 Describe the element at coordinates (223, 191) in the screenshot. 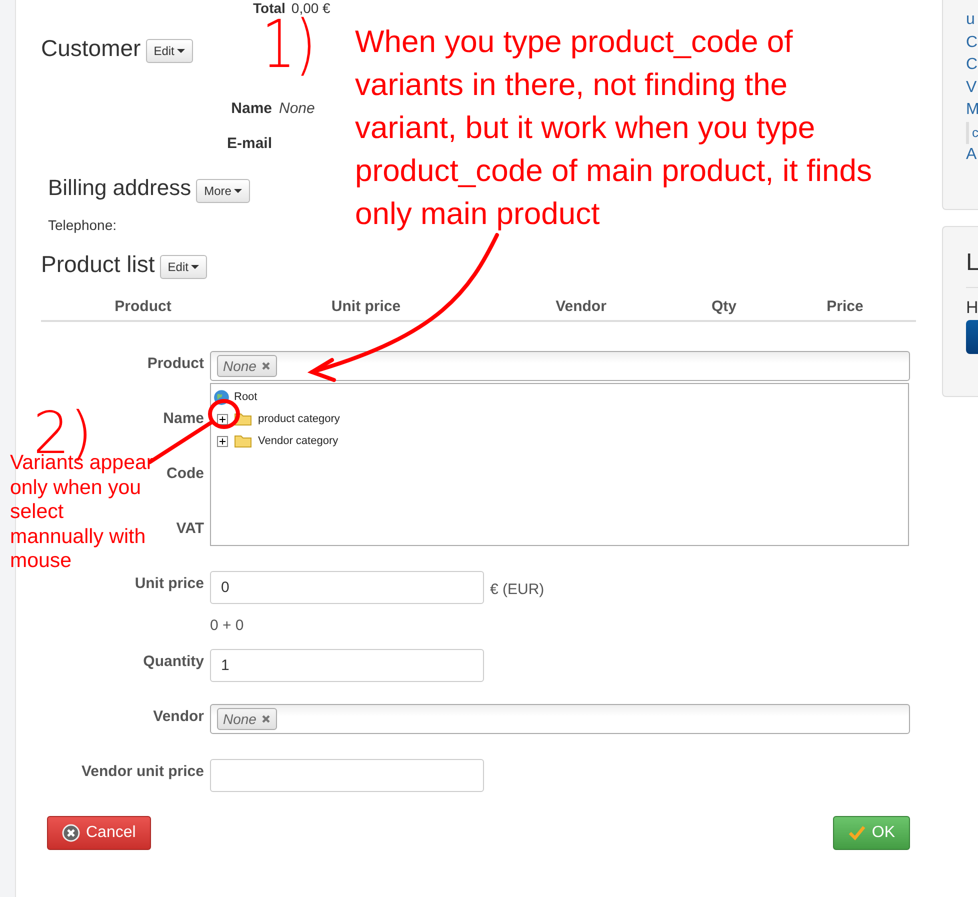

I see `more-button: More` at that location.